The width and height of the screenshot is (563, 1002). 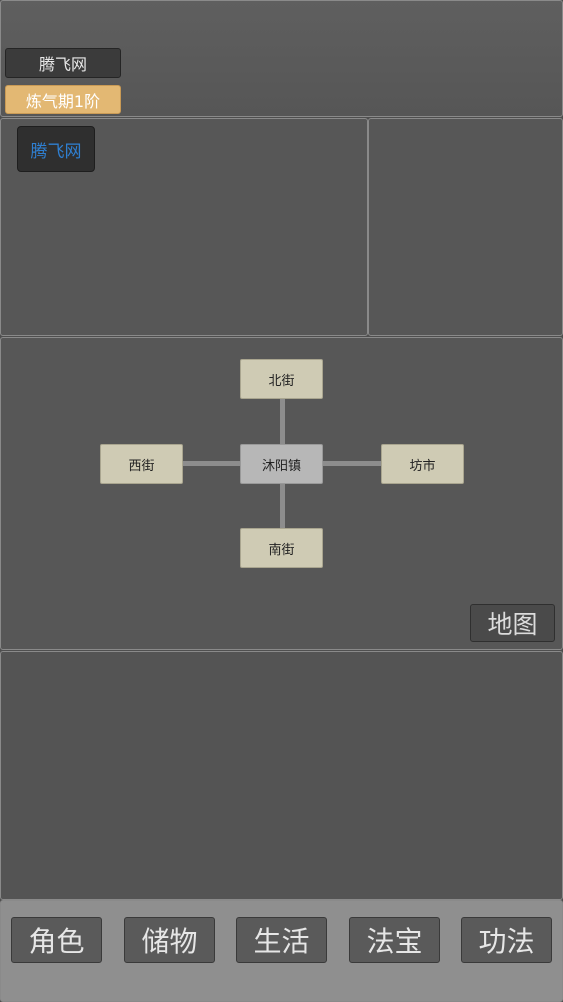 I want to click on location-current-town: 沐阳镇, so click(x=281, y=464).